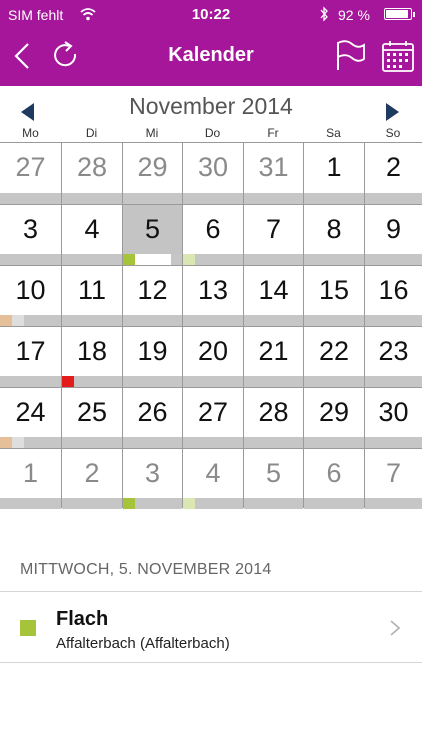 The height and width of the screenshot is (750, 422). What do you see at coordinates (393, 351) in the screenshot?
I see `day-number: 23` at bounding box center [393, 351].